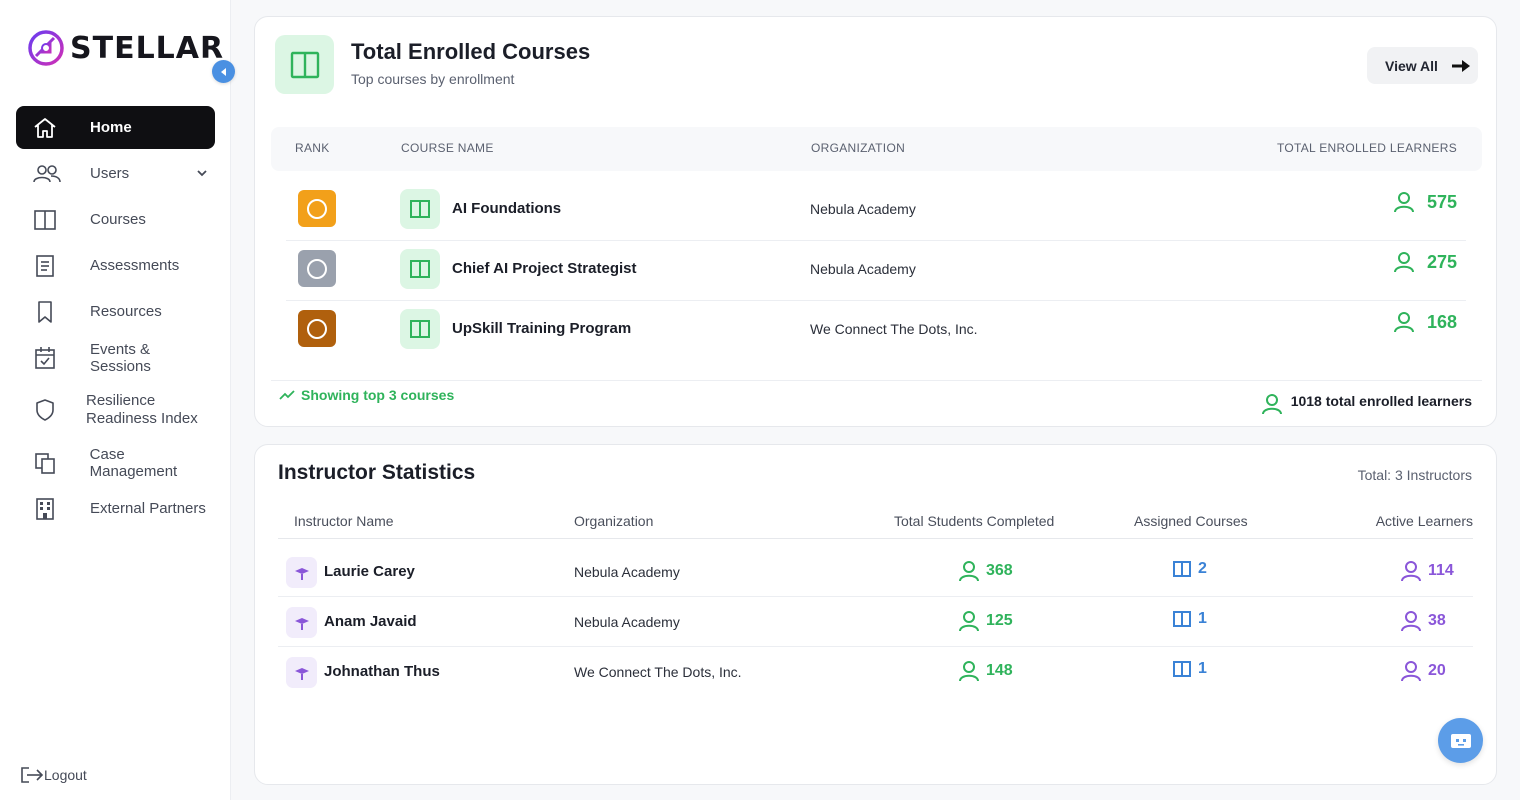  I want to click on students-completed: 125, so click(985, 621).